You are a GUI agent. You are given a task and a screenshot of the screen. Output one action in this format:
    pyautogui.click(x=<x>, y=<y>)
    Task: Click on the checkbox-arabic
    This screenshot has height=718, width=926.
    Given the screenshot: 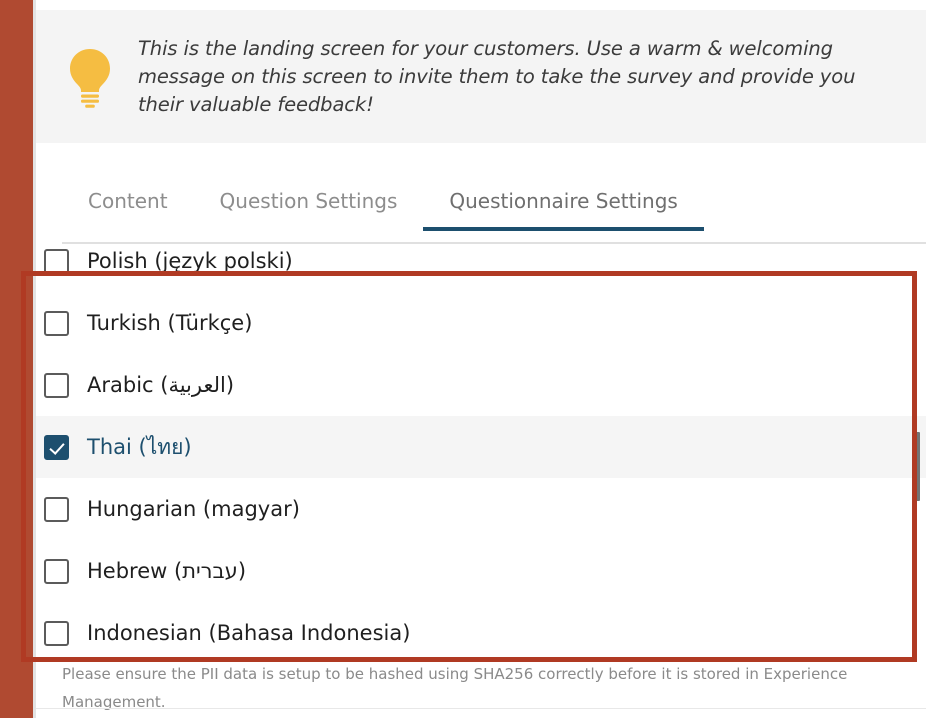 What is the action you would take?
    pyautogui.click(x=56, y=385)
    